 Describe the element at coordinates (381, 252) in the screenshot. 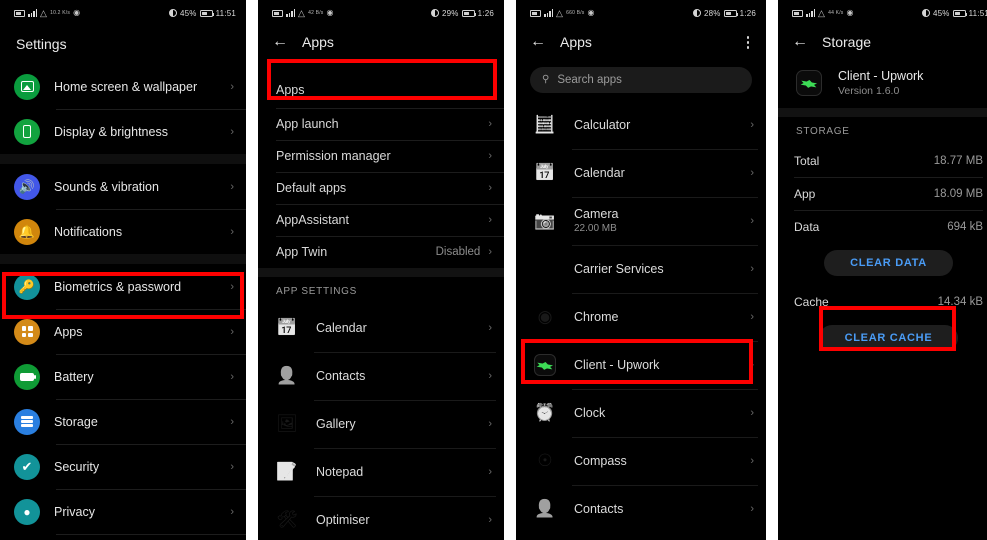

I see `menu-item-app-twin: App Twin Disabled ›` at that location.